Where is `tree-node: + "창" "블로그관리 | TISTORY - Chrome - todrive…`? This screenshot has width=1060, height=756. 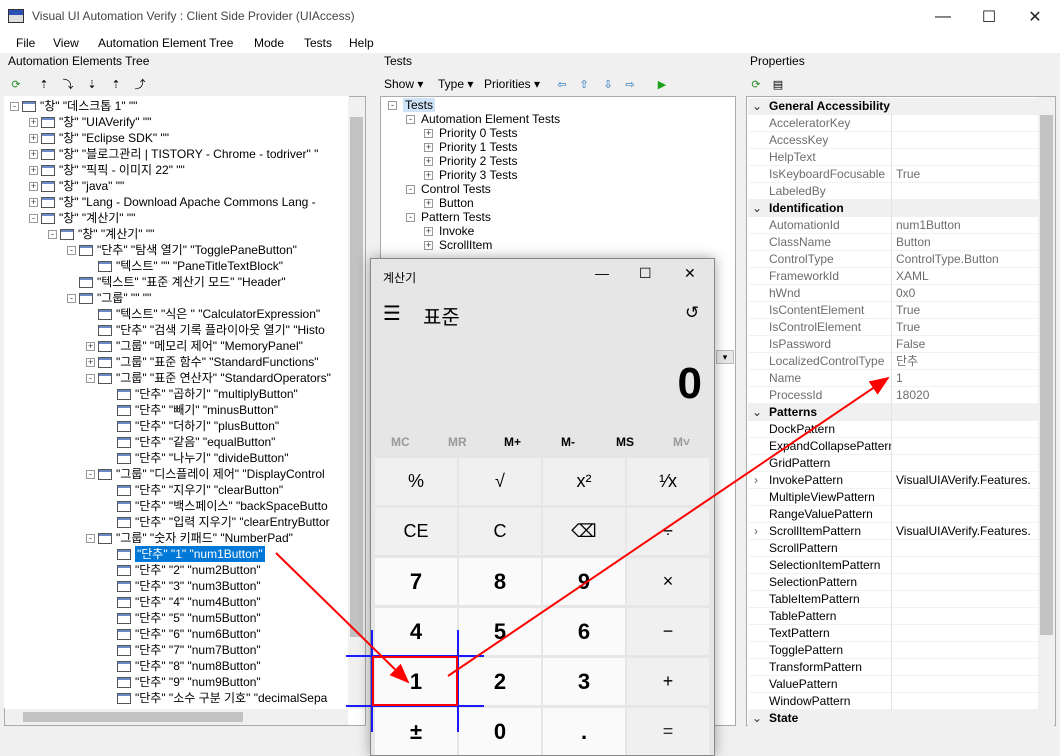 tree-node: + "창" "블로그관리 | TISTORY - Chrome - todrive… is located at coordinates (173, 154).